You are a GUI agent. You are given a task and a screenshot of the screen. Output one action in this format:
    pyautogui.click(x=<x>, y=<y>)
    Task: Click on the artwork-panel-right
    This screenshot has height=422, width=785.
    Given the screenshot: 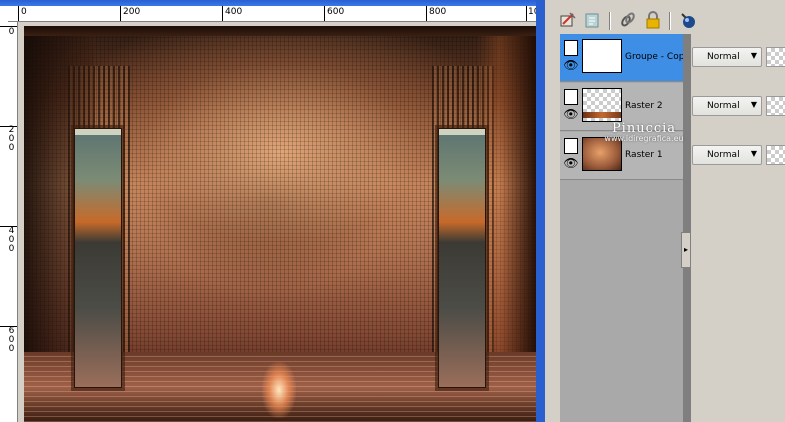 What is the action you would take?
    pyautogui.click(x=462, y=258)
    